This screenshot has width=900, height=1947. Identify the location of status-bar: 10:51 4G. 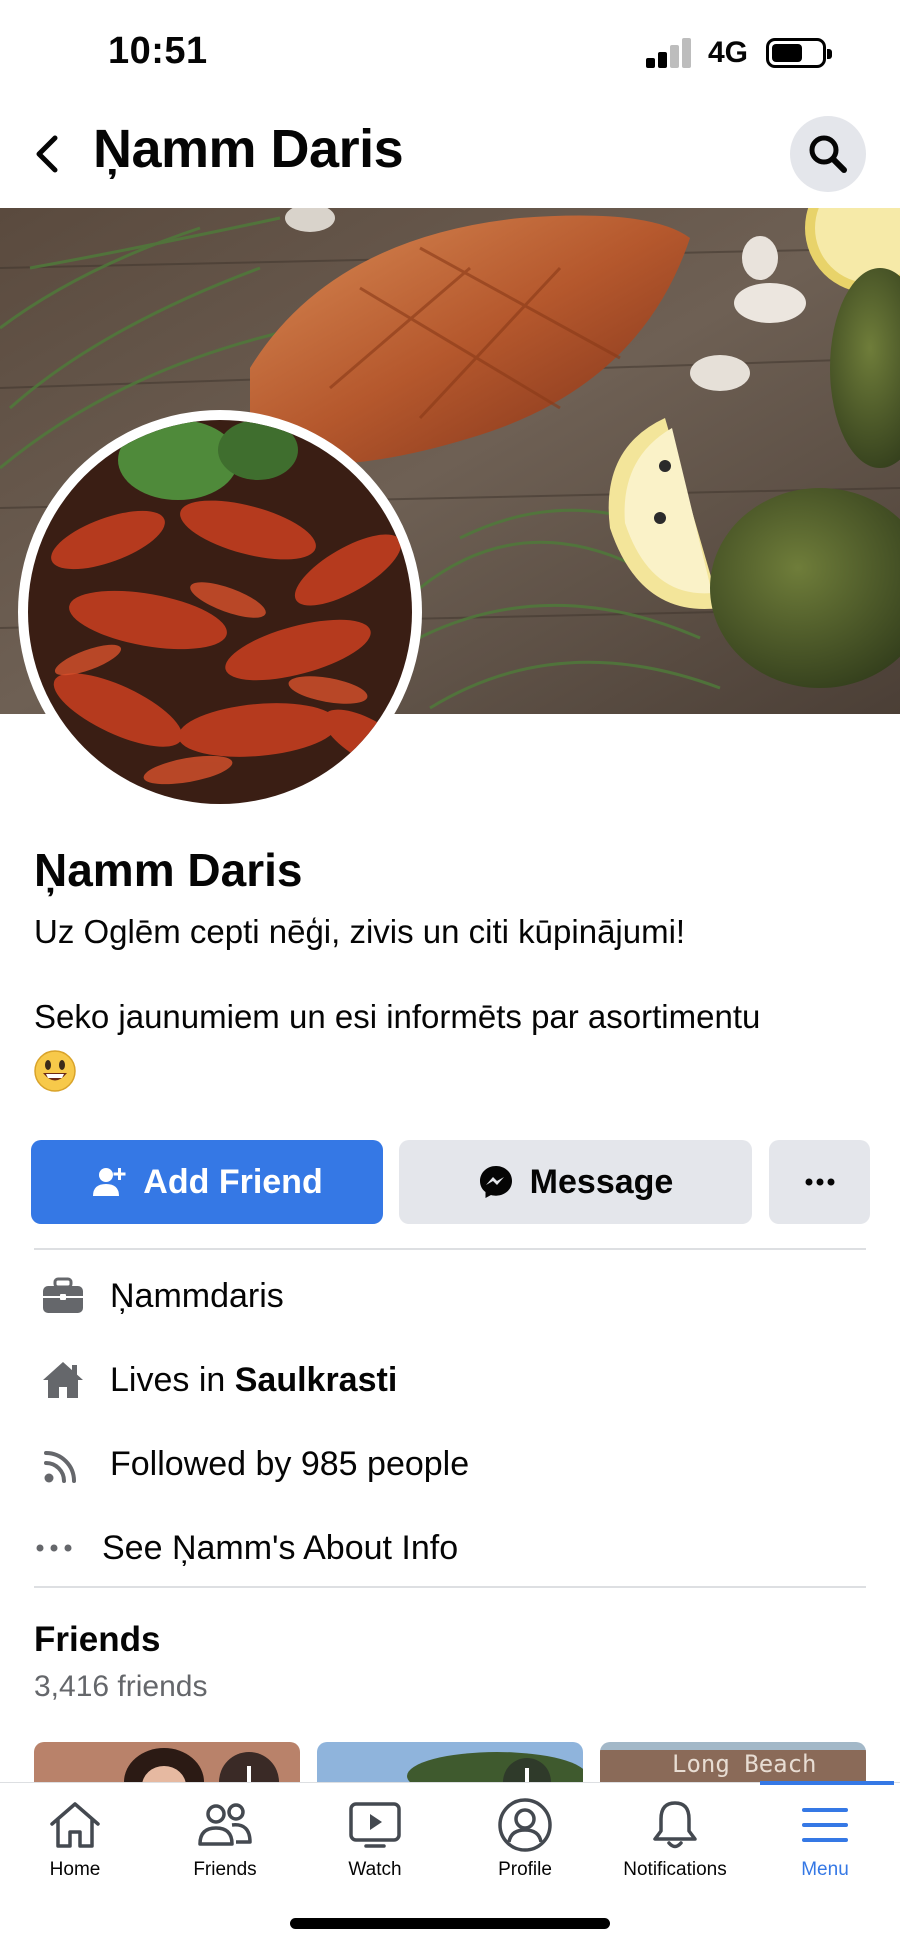
(450, 50).